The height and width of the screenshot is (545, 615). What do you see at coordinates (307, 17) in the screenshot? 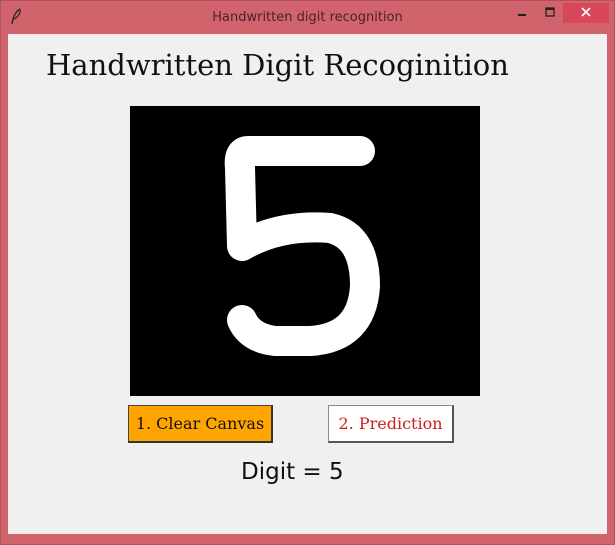
I see `title-bar: Handwritten digit recognition` at bounding box center [307, 17].